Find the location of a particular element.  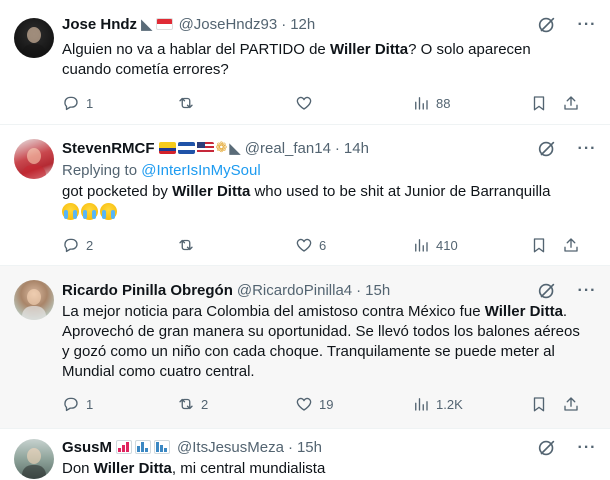

name-emojis: ◣ is located at coordinates (158, 23).